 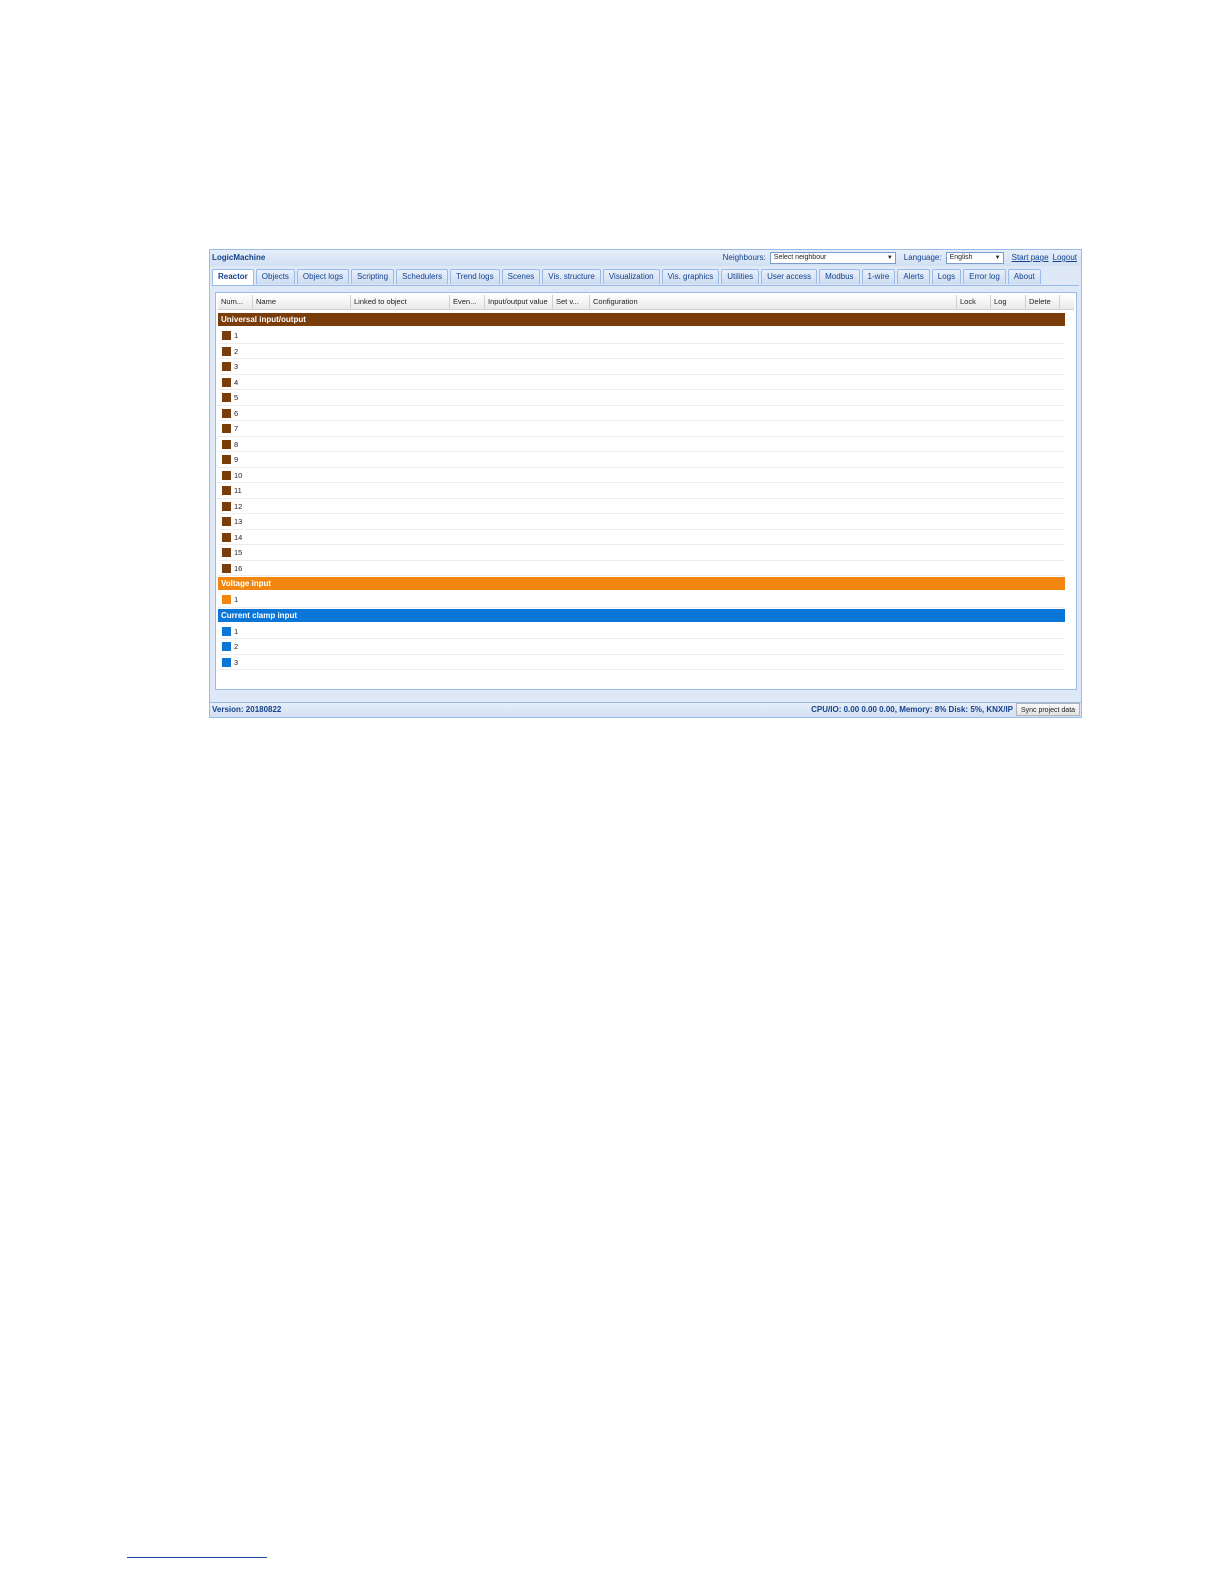 What do you see at coordinates (922, 257) in the screenshot?
I see `language-label: Language:` at bounding box center [922, 257].